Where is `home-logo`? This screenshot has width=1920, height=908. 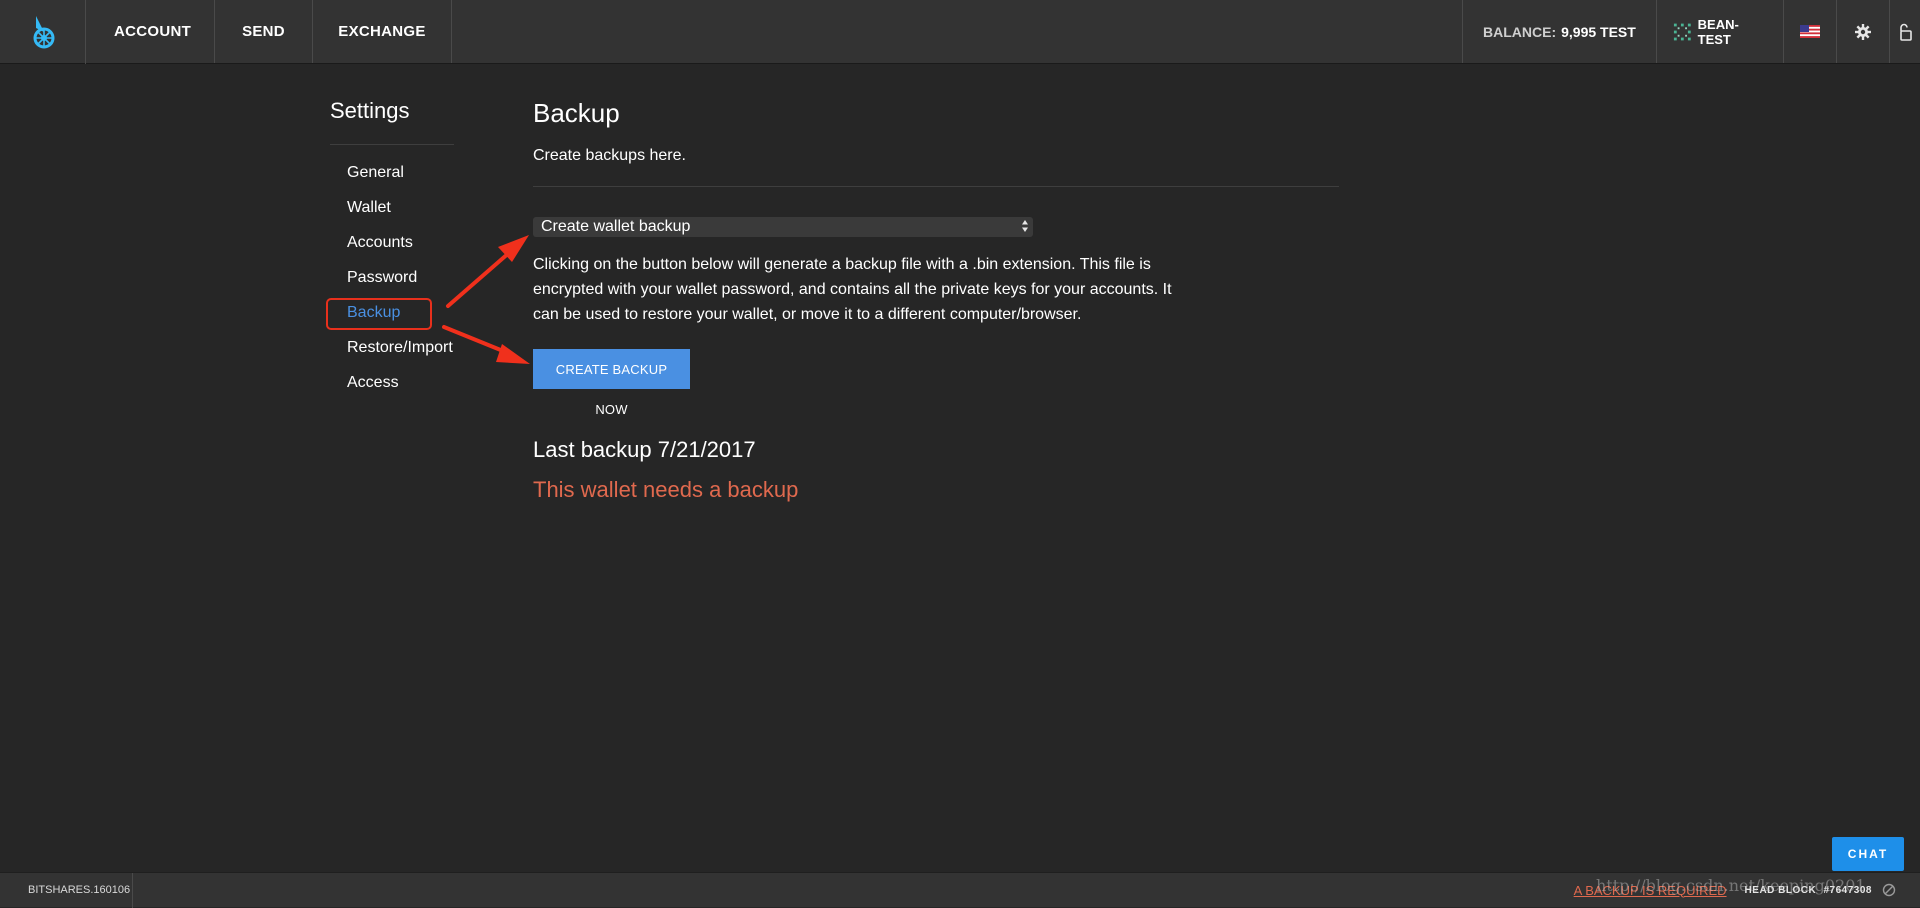 home-logo is located at coordinates (43, 32).